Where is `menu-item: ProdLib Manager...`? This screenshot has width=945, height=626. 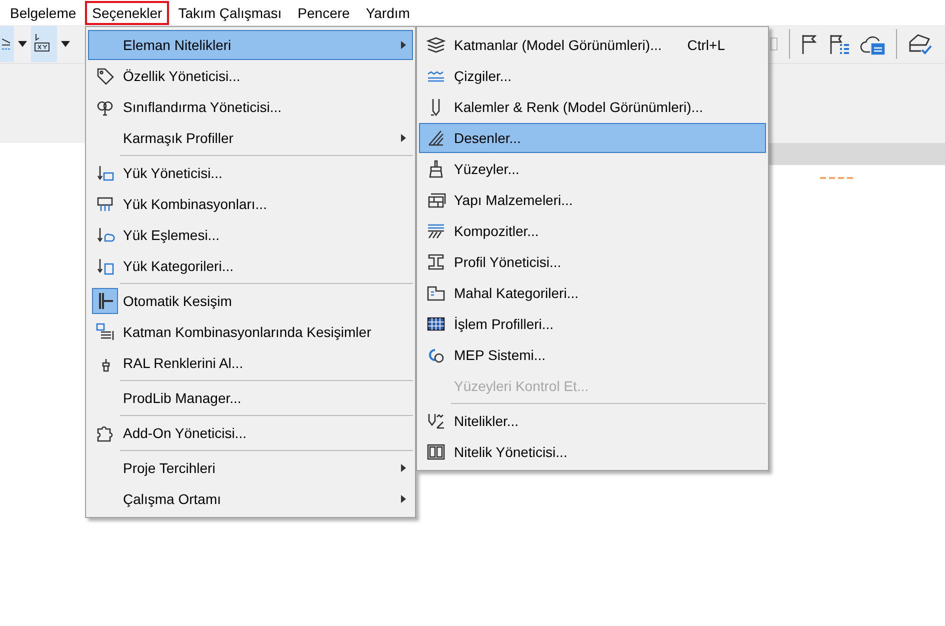 menu-item: ProdLib Manager... is located at coordinates (250, 398).